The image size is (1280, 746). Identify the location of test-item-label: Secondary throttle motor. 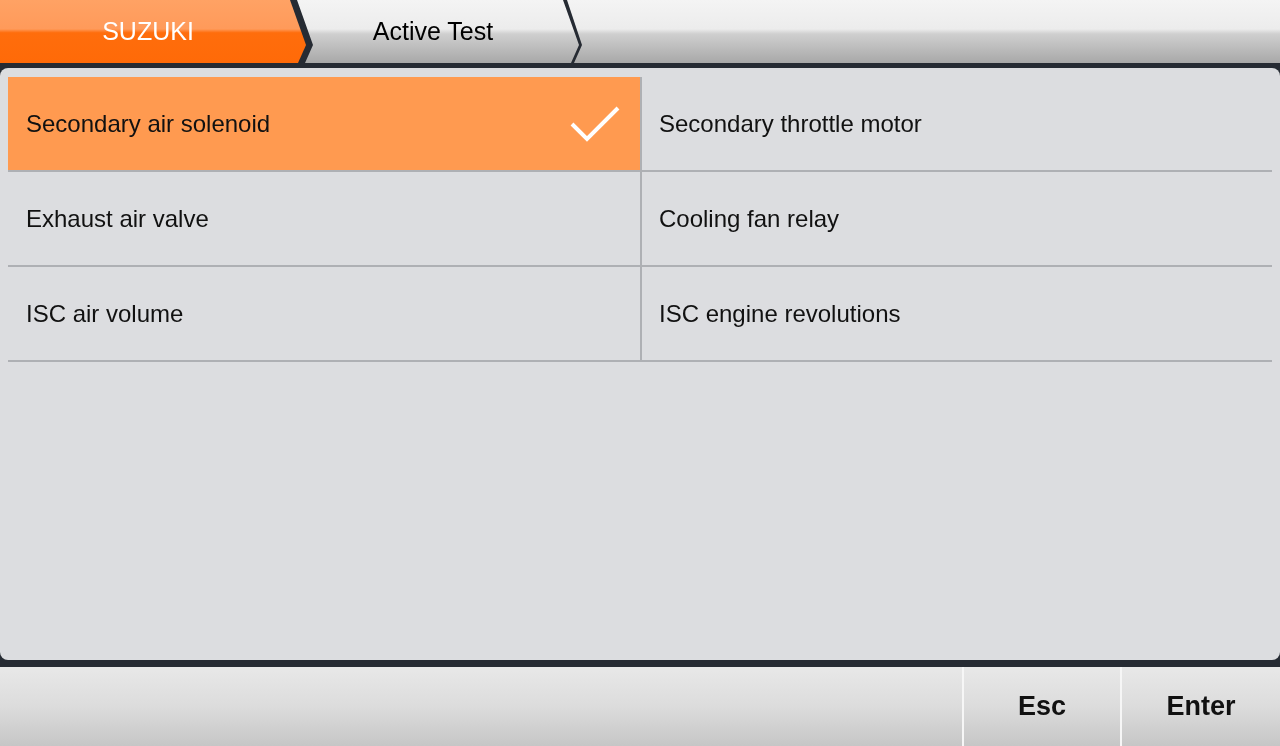
(790, 123).